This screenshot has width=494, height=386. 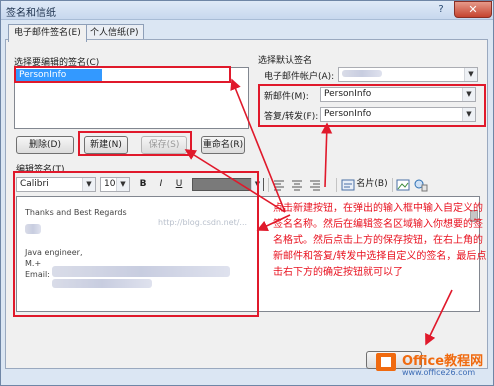 What do you see at coordinates (47, 33) in the screenshot?
I see `tab-email-signature: 电子邮件签名(E)` at bounding box center [47, 33].